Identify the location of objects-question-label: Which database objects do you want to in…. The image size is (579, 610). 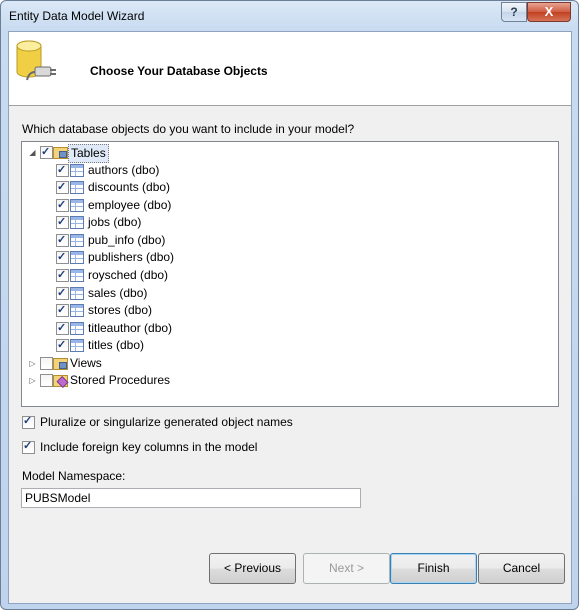
(188, 129).